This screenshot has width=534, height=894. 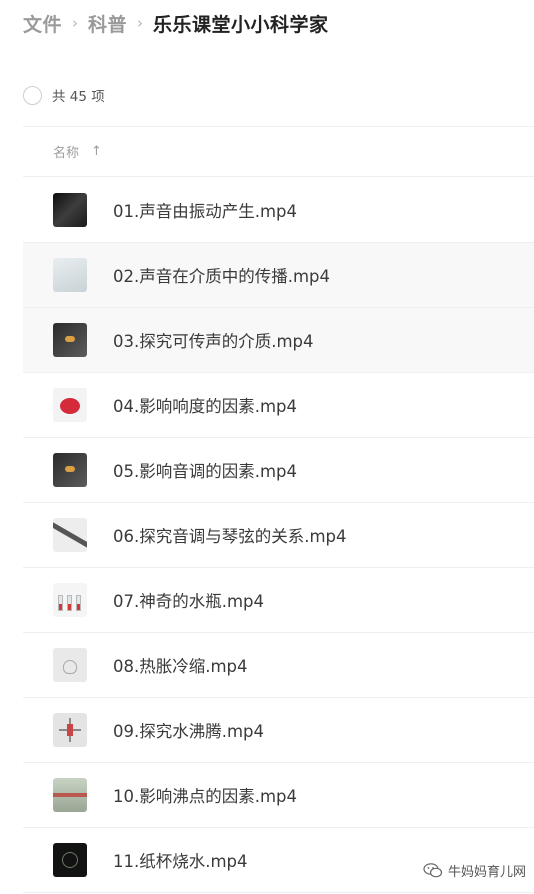 What do you see at coordinates (78, 97) in the screenshot?
I see `item-count: 共 45 项` at bounding box center [78, 97].